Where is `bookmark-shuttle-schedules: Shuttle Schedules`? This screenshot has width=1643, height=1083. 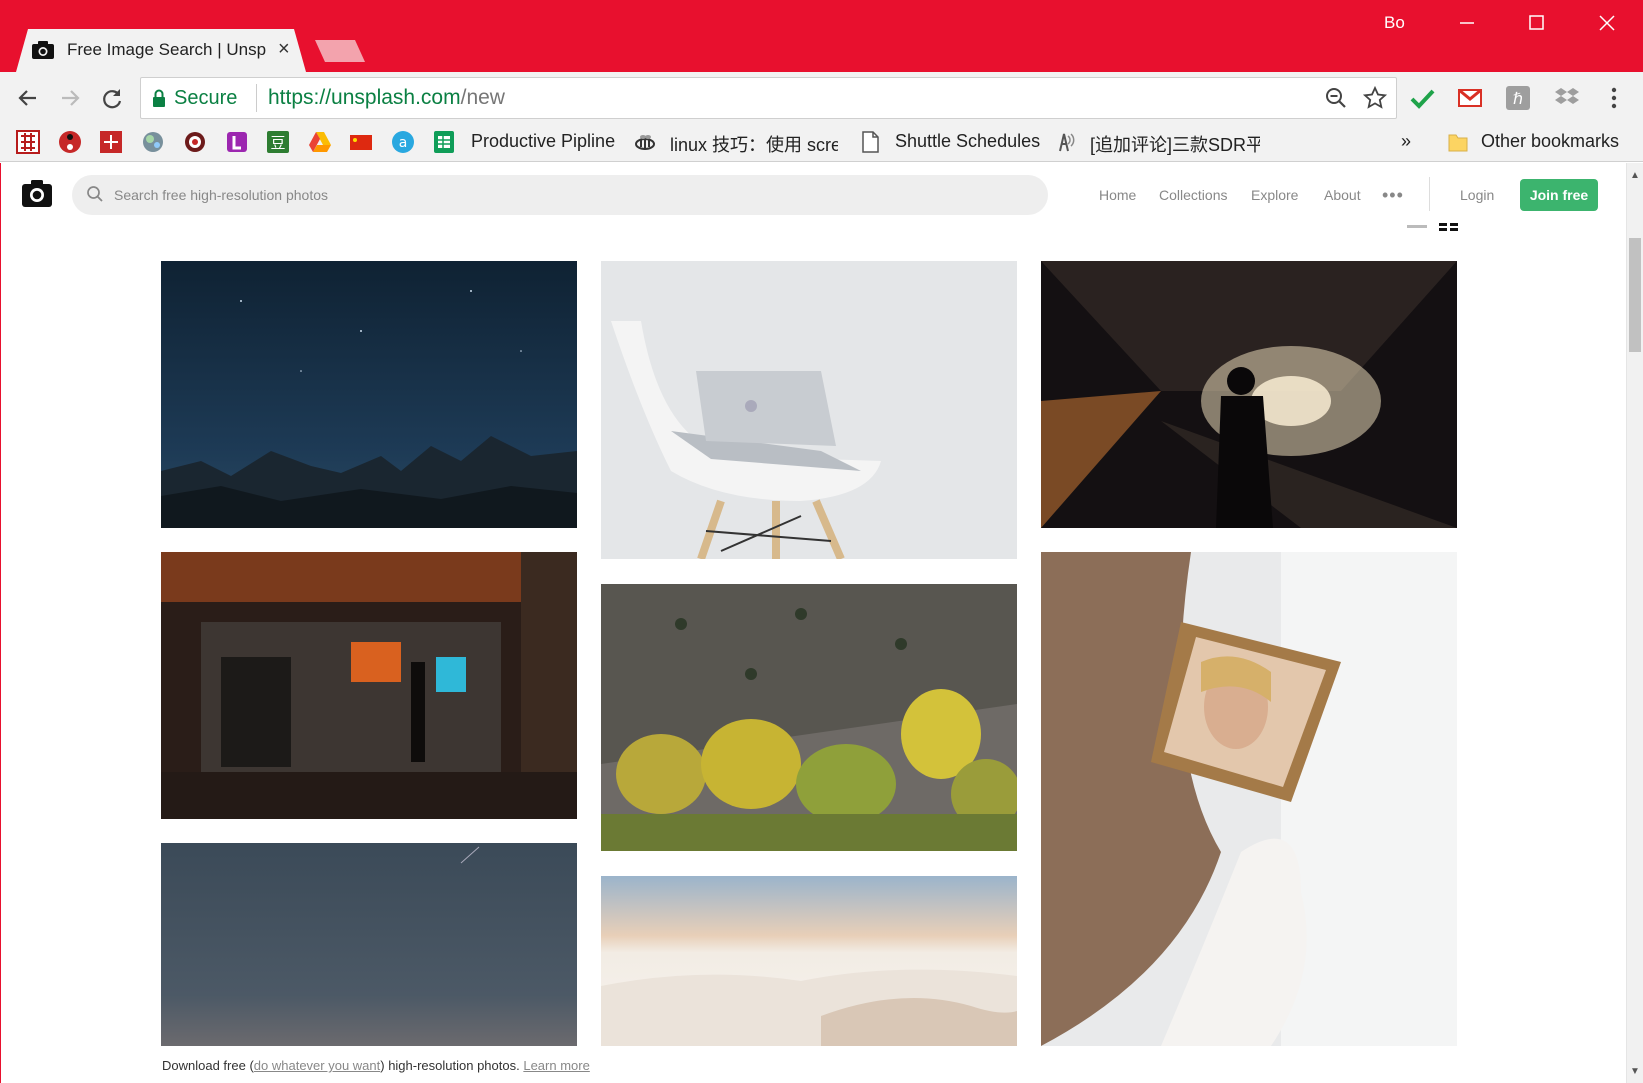 bookmark-shuttle-schedules: Shuttle Schedules is located at coordinates (970, 141).